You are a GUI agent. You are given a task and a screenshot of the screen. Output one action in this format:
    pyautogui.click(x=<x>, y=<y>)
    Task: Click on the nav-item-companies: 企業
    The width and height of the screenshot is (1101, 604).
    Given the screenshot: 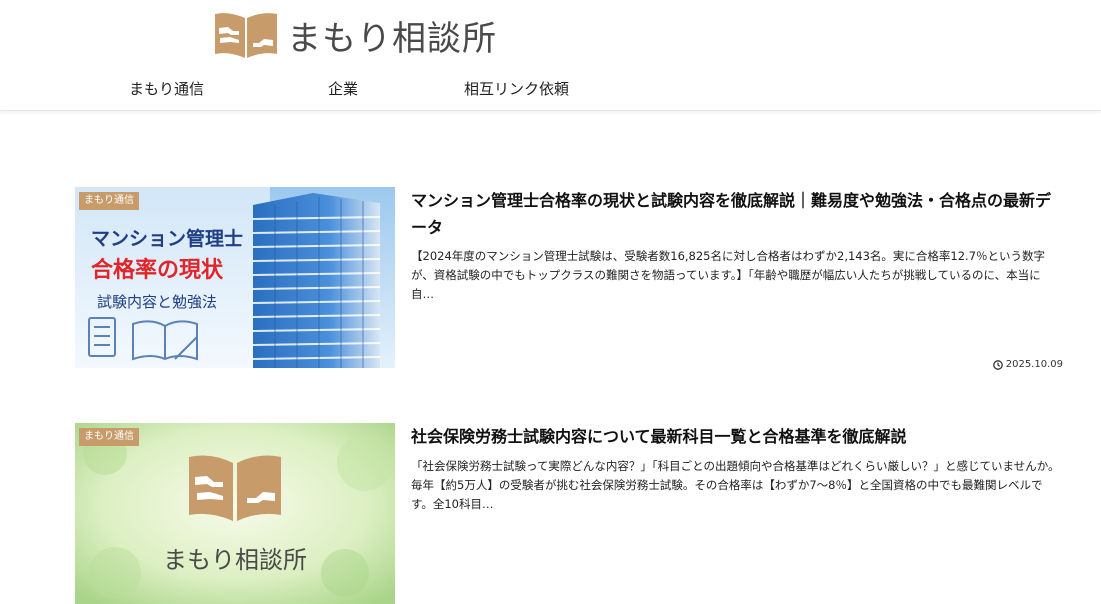 What is the action you would take?
    pyautogui.click(x=343, y=88)
    